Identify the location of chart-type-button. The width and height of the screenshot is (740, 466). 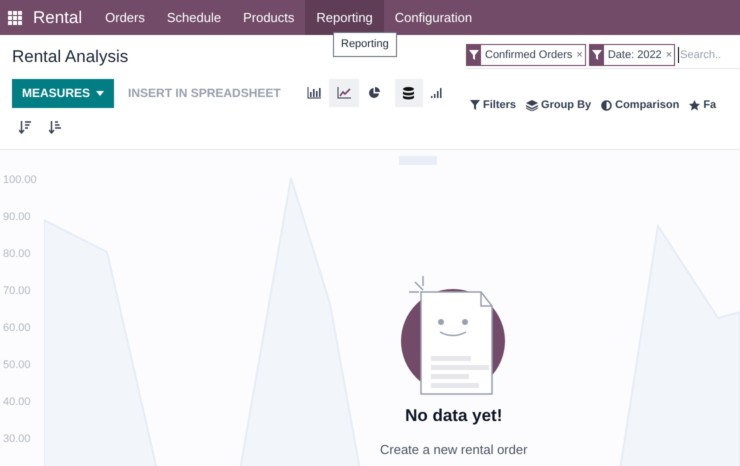
(343, 93).